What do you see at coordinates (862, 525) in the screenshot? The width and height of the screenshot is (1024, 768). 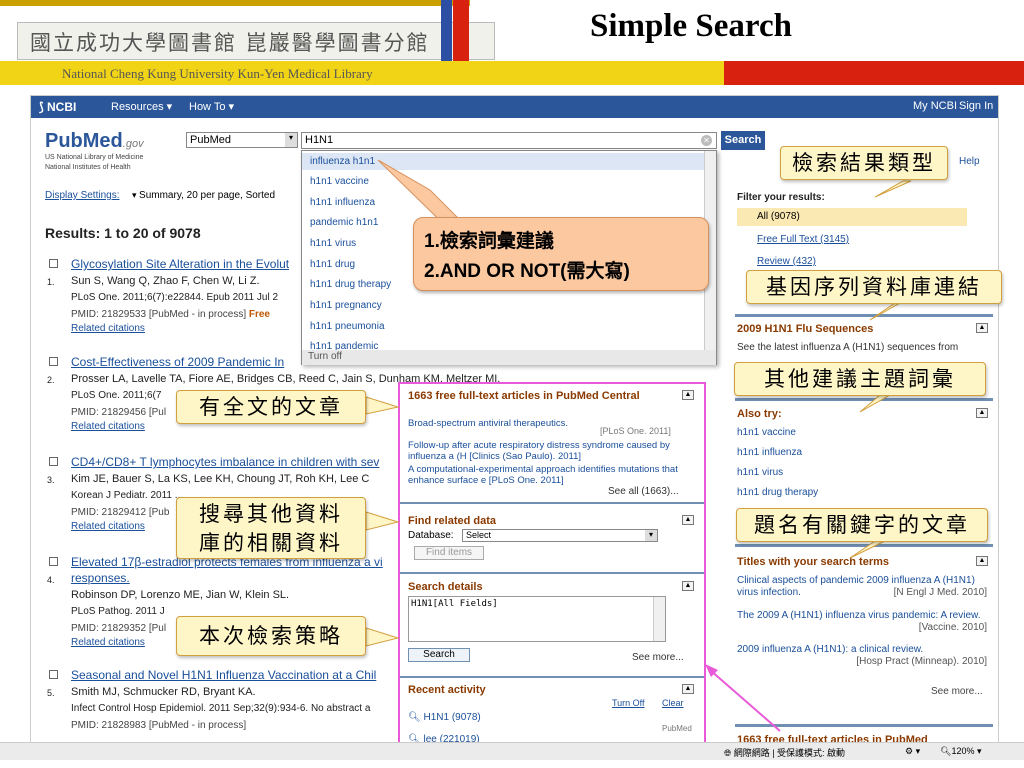 I see `callout-title-keywords: 題名有關鍵字的文章` at bounding box center [862, 525].